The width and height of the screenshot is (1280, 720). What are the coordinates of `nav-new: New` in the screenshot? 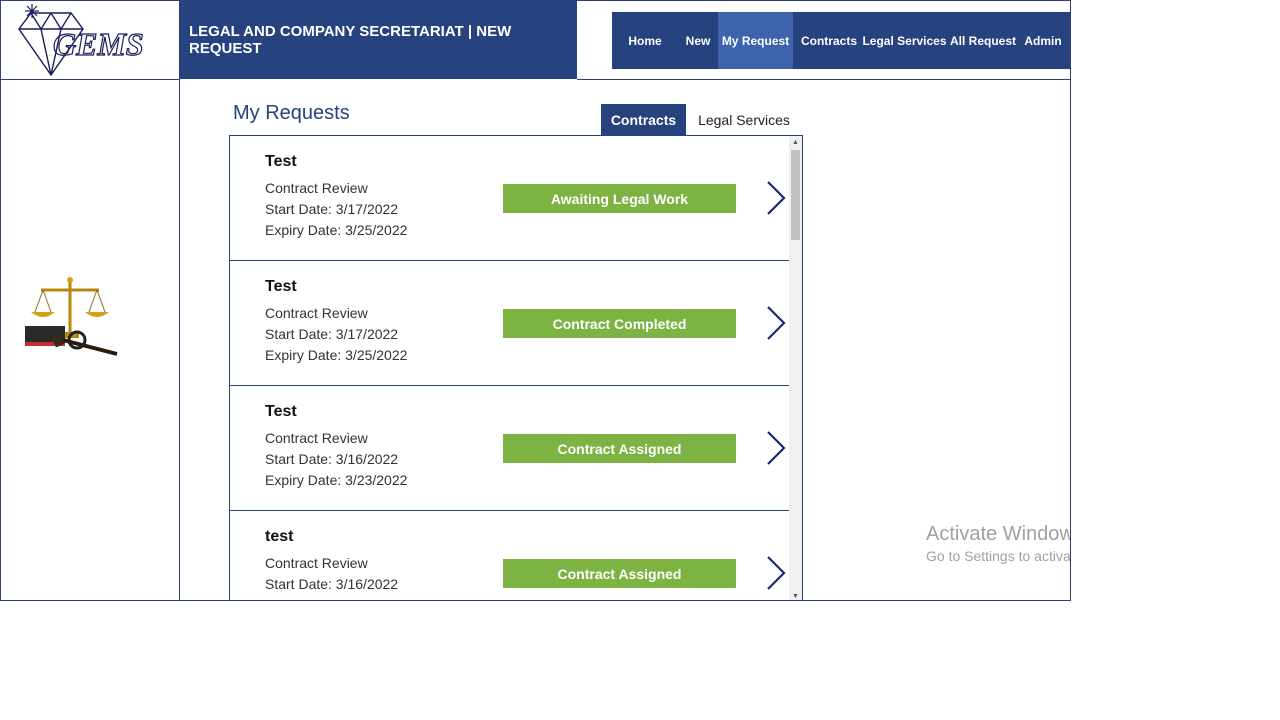 It's located at (698, 40).